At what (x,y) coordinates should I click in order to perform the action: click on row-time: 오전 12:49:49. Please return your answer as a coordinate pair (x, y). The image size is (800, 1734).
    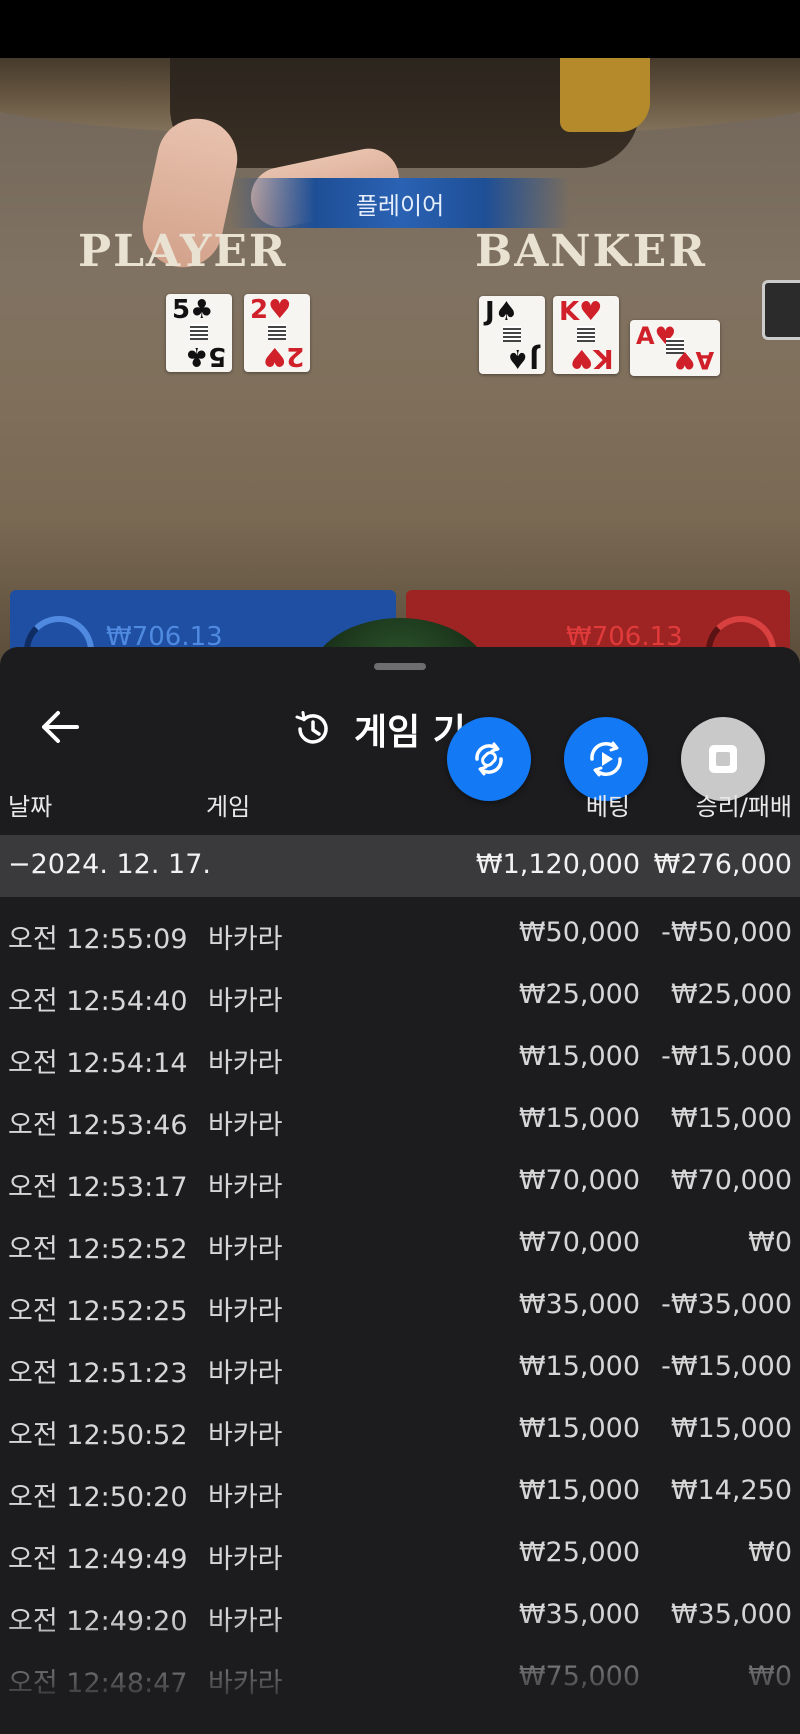
    Looking at the image, I should click on (98, 1559).